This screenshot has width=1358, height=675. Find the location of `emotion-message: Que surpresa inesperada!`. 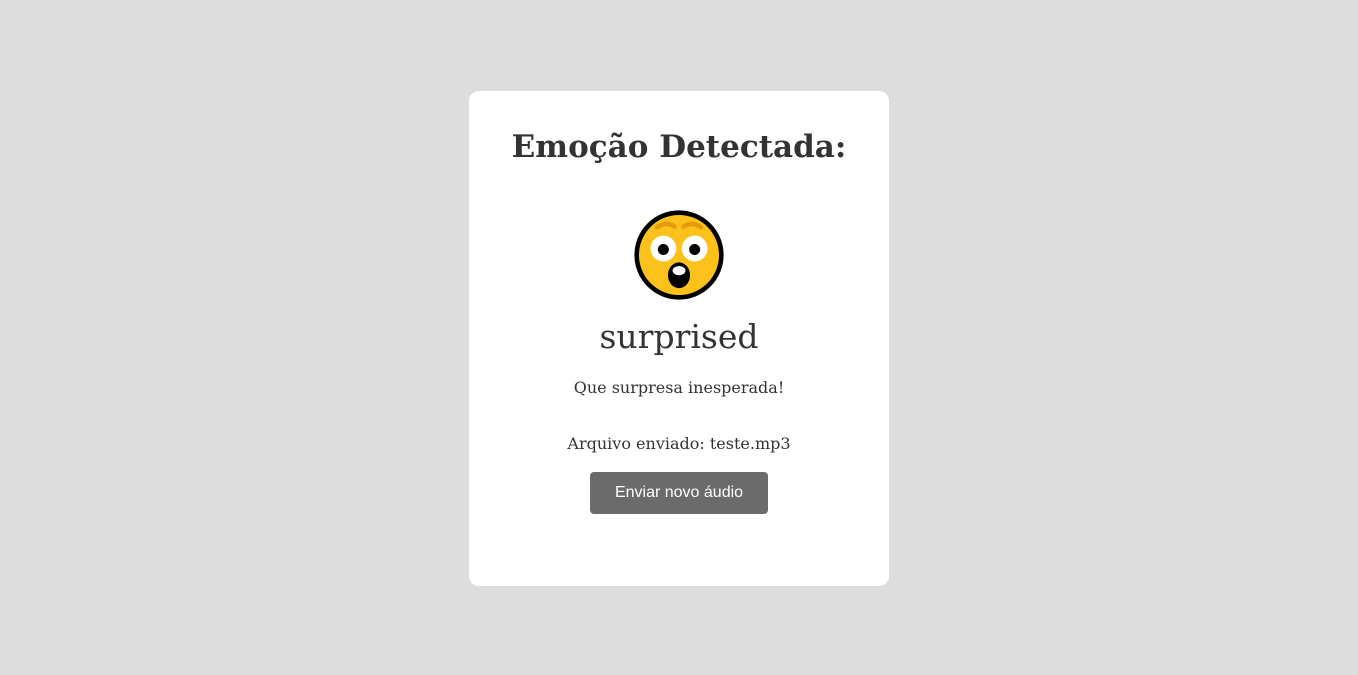

emotion-message: Que surpresa inesperada! is located at coordinates (679, 387).